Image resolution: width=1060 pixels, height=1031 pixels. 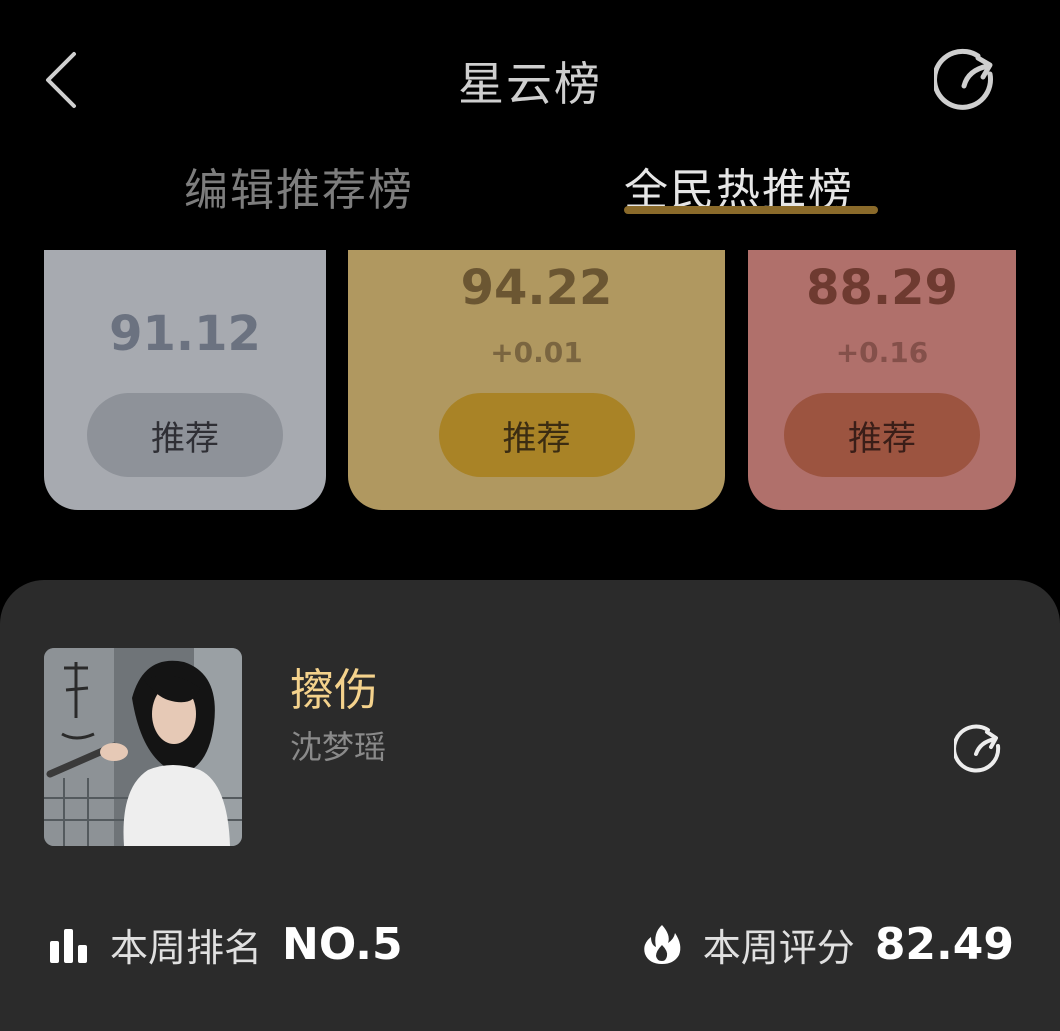 I want to click on podium-delta: +0.01, so click(x=536, y=352).